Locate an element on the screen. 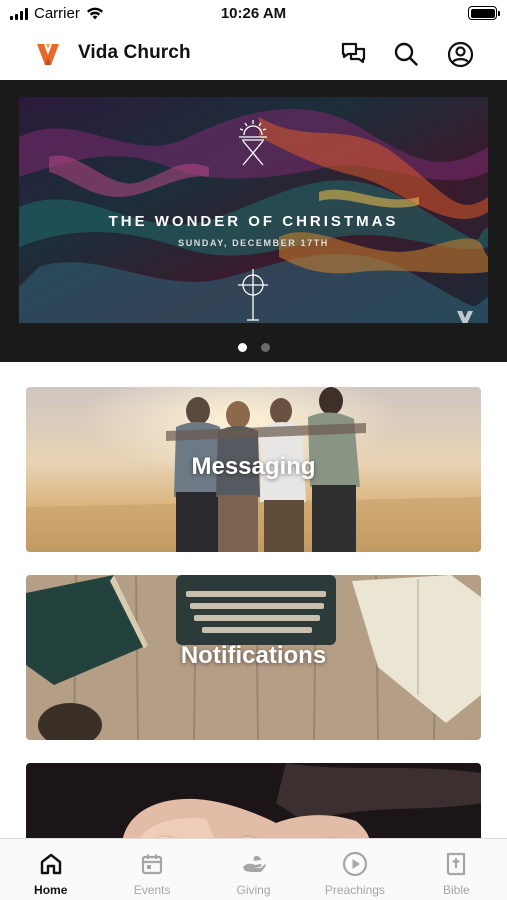  tab-preachings-label: Preachings is located at coordinates (354, 890).